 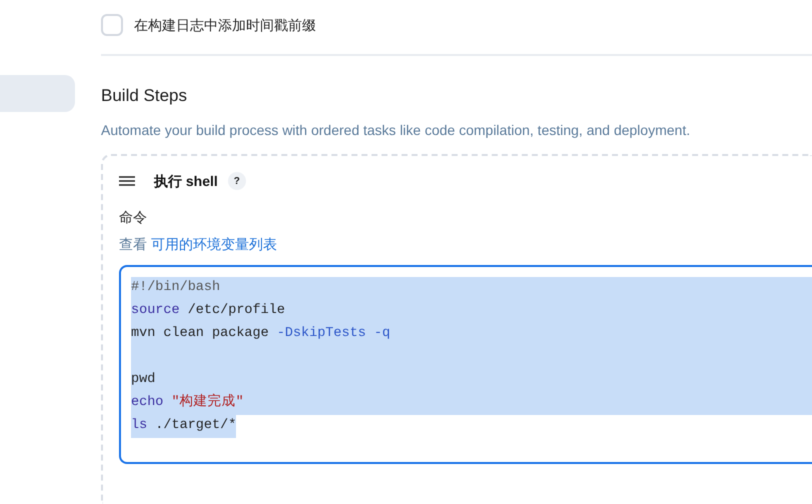 I want to click on field-label: 命令, so click(x=133, y=217).